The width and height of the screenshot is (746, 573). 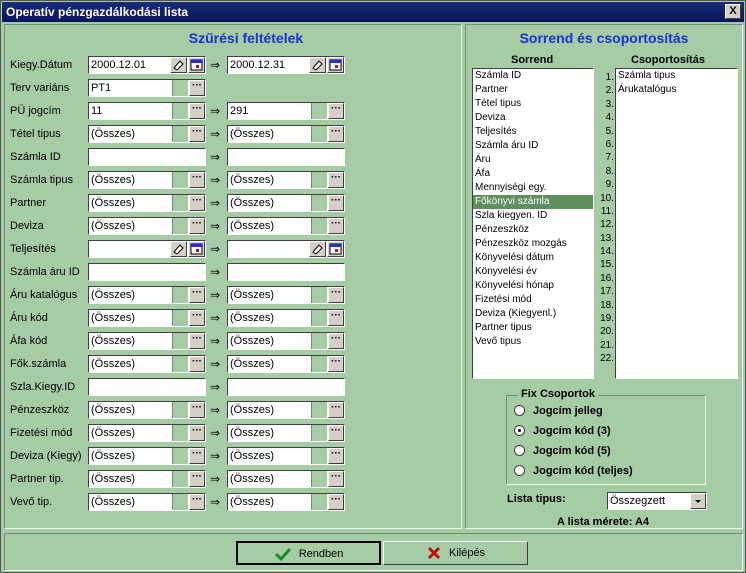 I want to click on sort-list-item: Tétel tipus, so click(x=533, y=104).